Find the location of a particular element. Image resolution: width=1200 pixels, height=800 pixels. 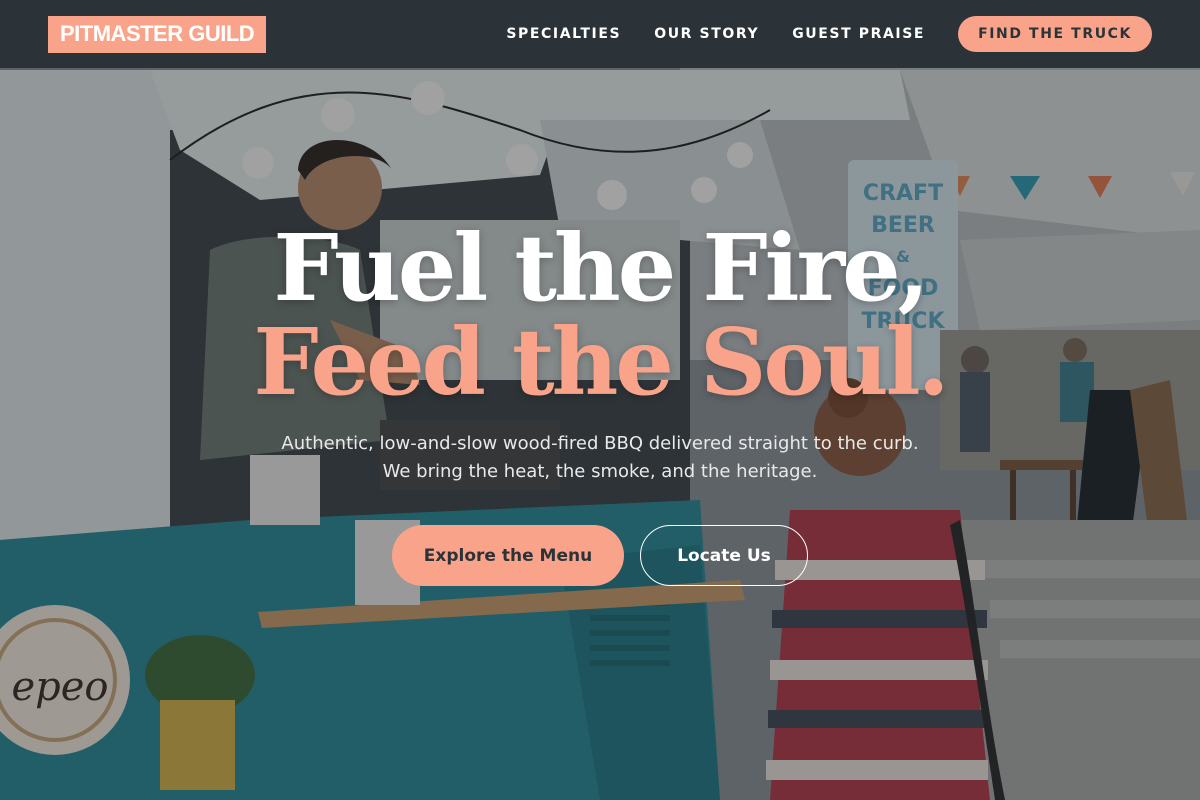

hero-headline-line1: Fuel the Fire, is located at coordinates (601, 268).